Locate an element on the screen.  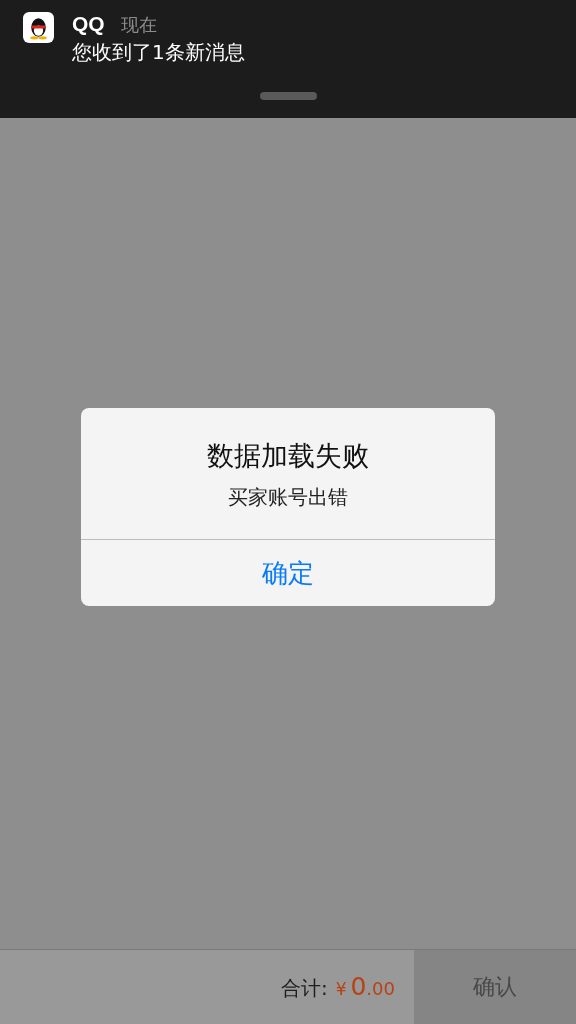
drag-handle is located at coordinates (288, 96).